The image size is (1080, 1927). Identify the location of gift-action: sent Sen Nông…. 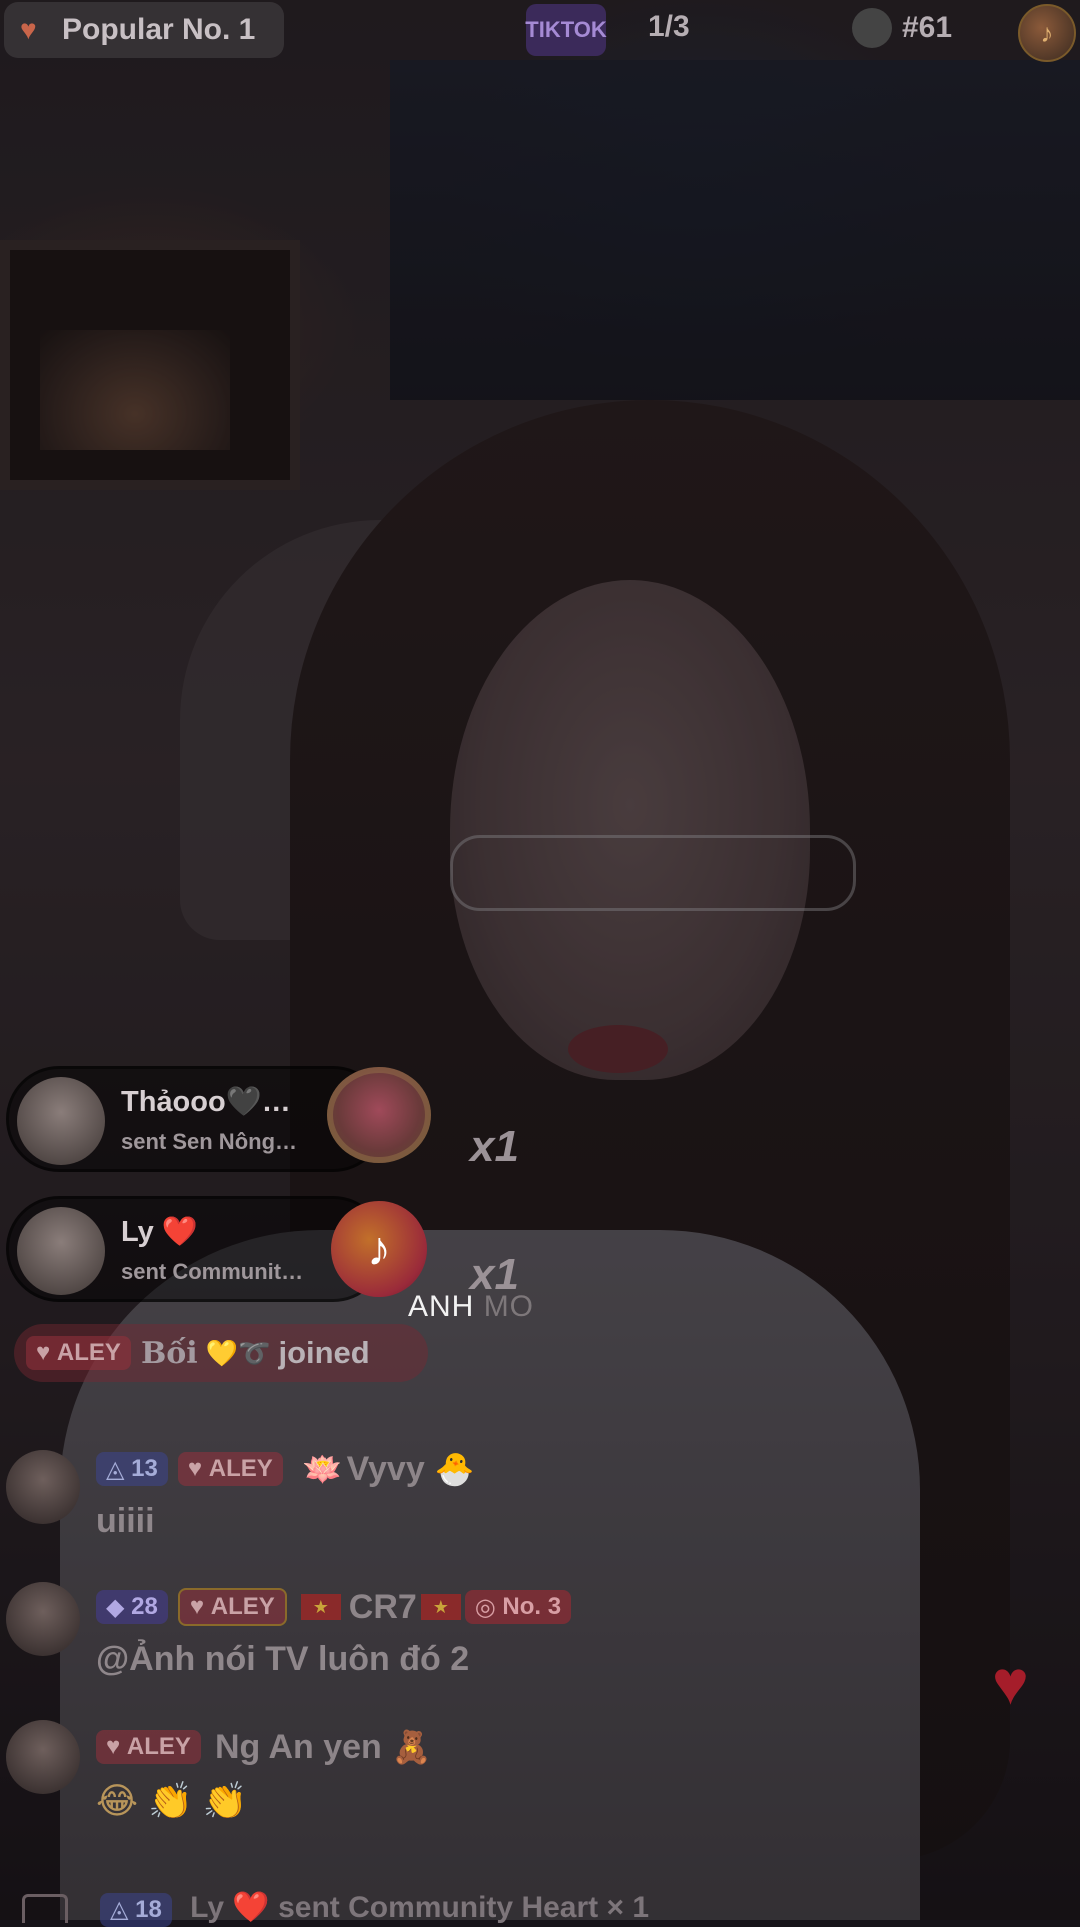
(209, 1141).